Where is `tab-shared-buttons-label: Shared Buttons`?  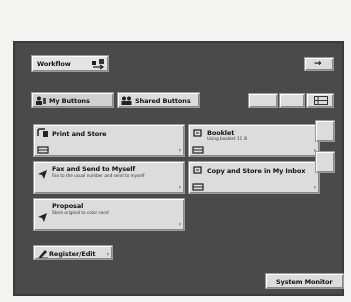 tab-shared-buttons-label: Shared Buttons is located at coordinates (163, 101).